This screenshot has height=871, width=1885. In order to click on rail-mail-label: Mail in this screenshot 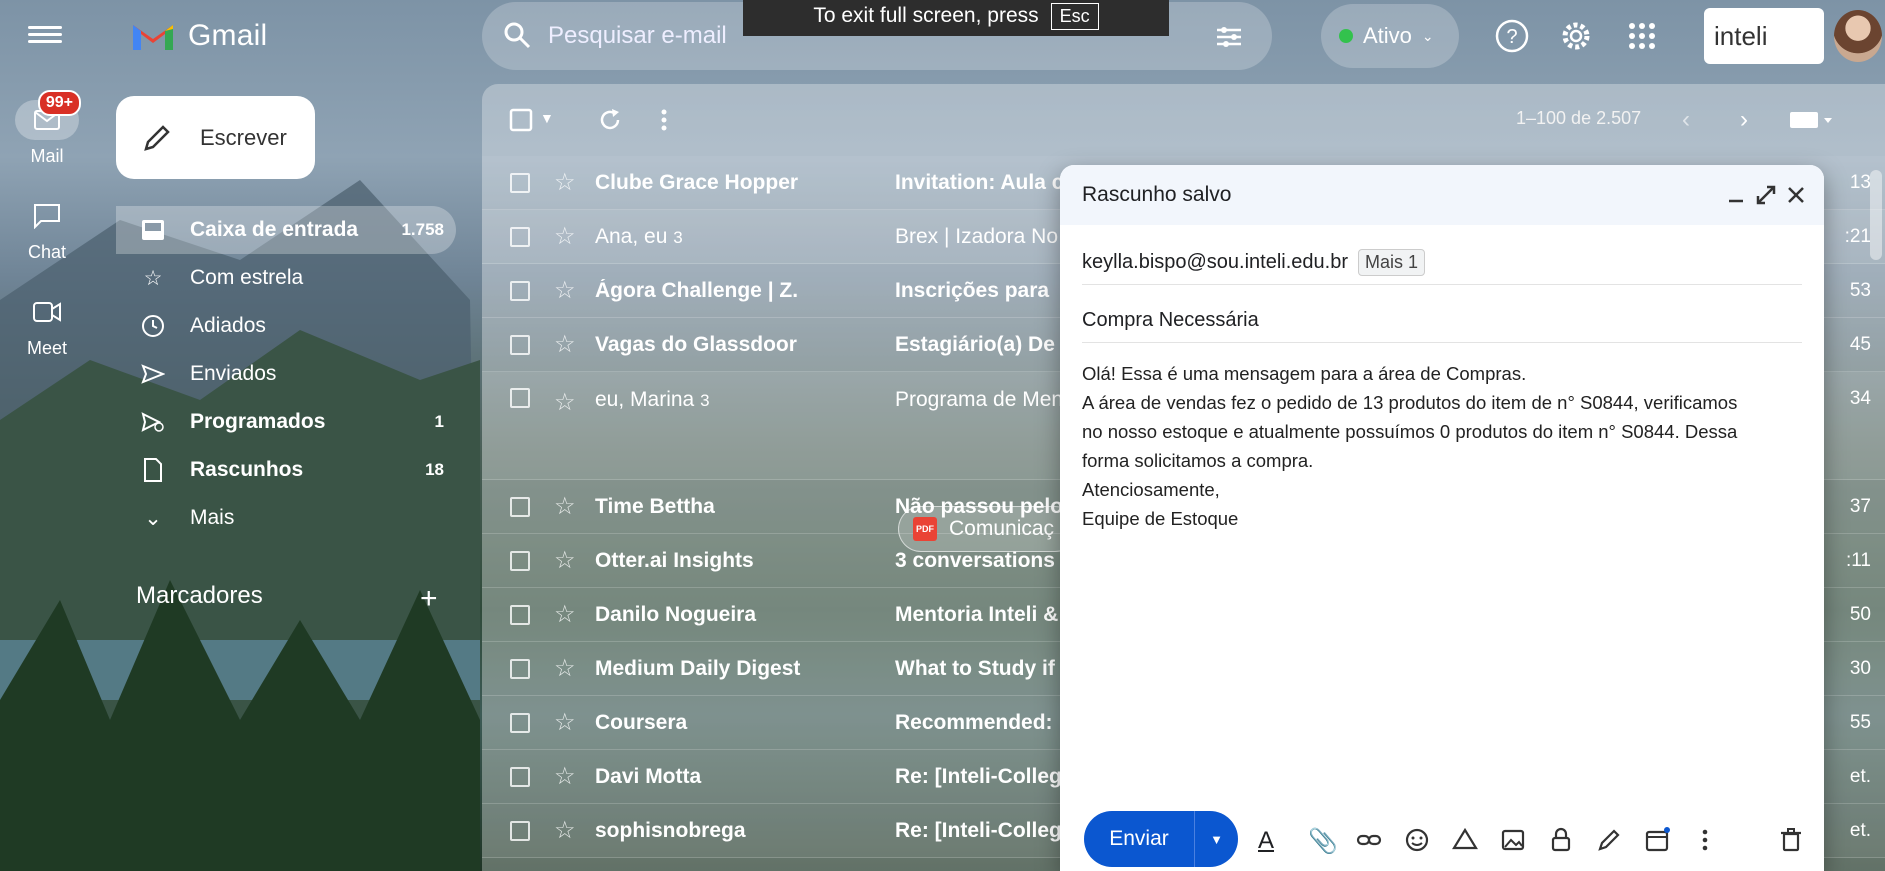, I will do `click(47, 156)`.